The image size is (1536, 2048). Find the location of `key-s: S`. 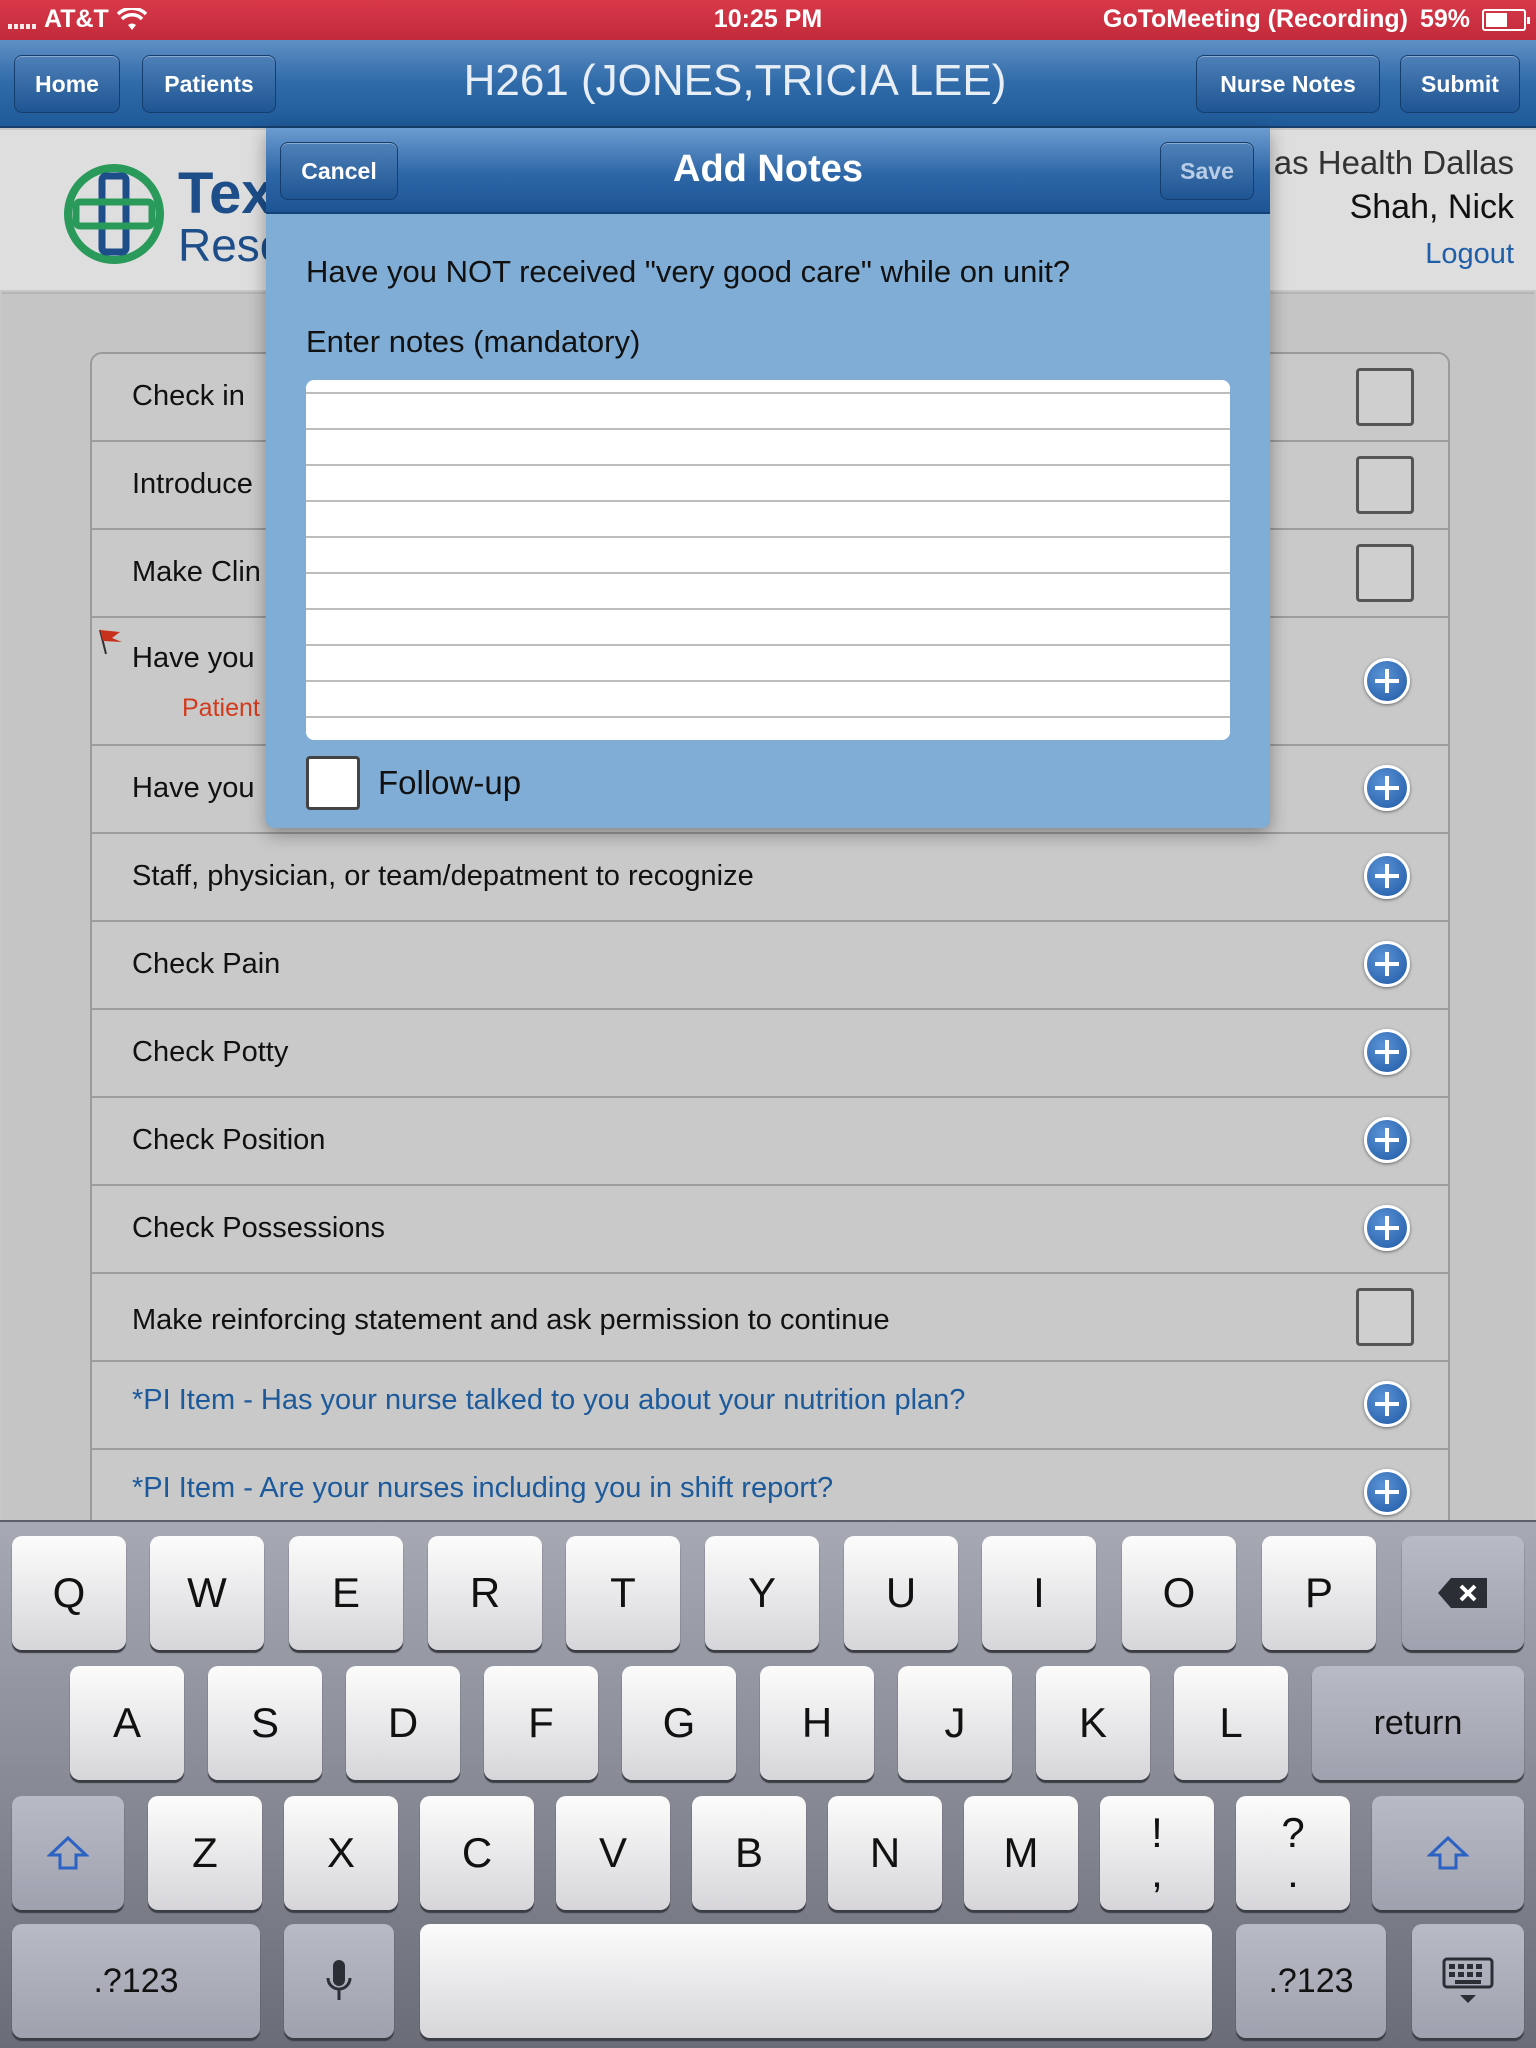

key-s: S is located at coordinates (265, 1723).